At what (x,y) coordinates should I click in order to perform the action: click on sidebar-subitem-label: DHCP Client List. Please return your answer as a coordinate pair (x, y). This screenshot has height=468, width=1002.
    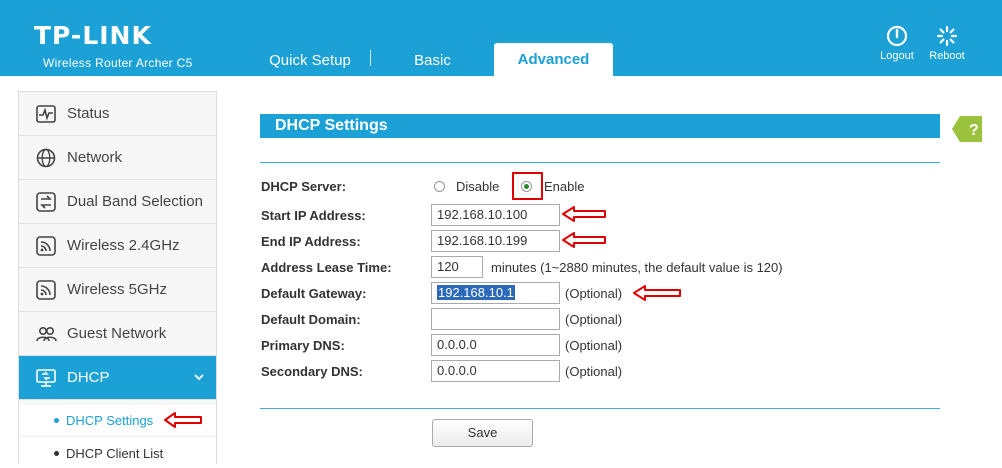
    Looking at the image, I should click on (115, 453).